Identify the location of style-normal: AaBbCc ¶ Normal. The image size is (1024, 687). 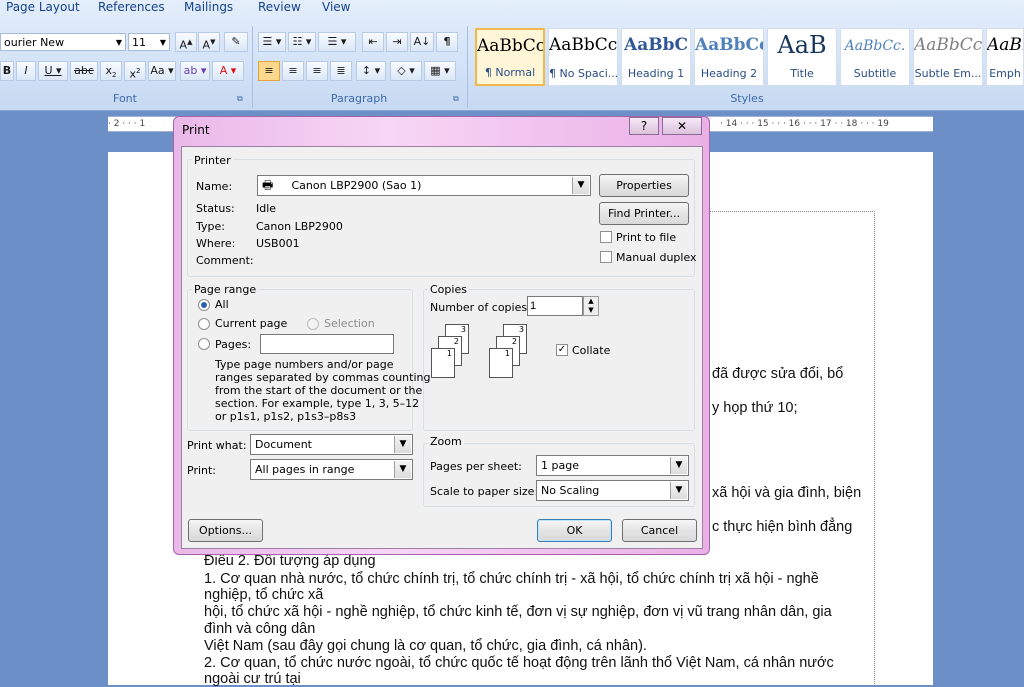
(510, 57).